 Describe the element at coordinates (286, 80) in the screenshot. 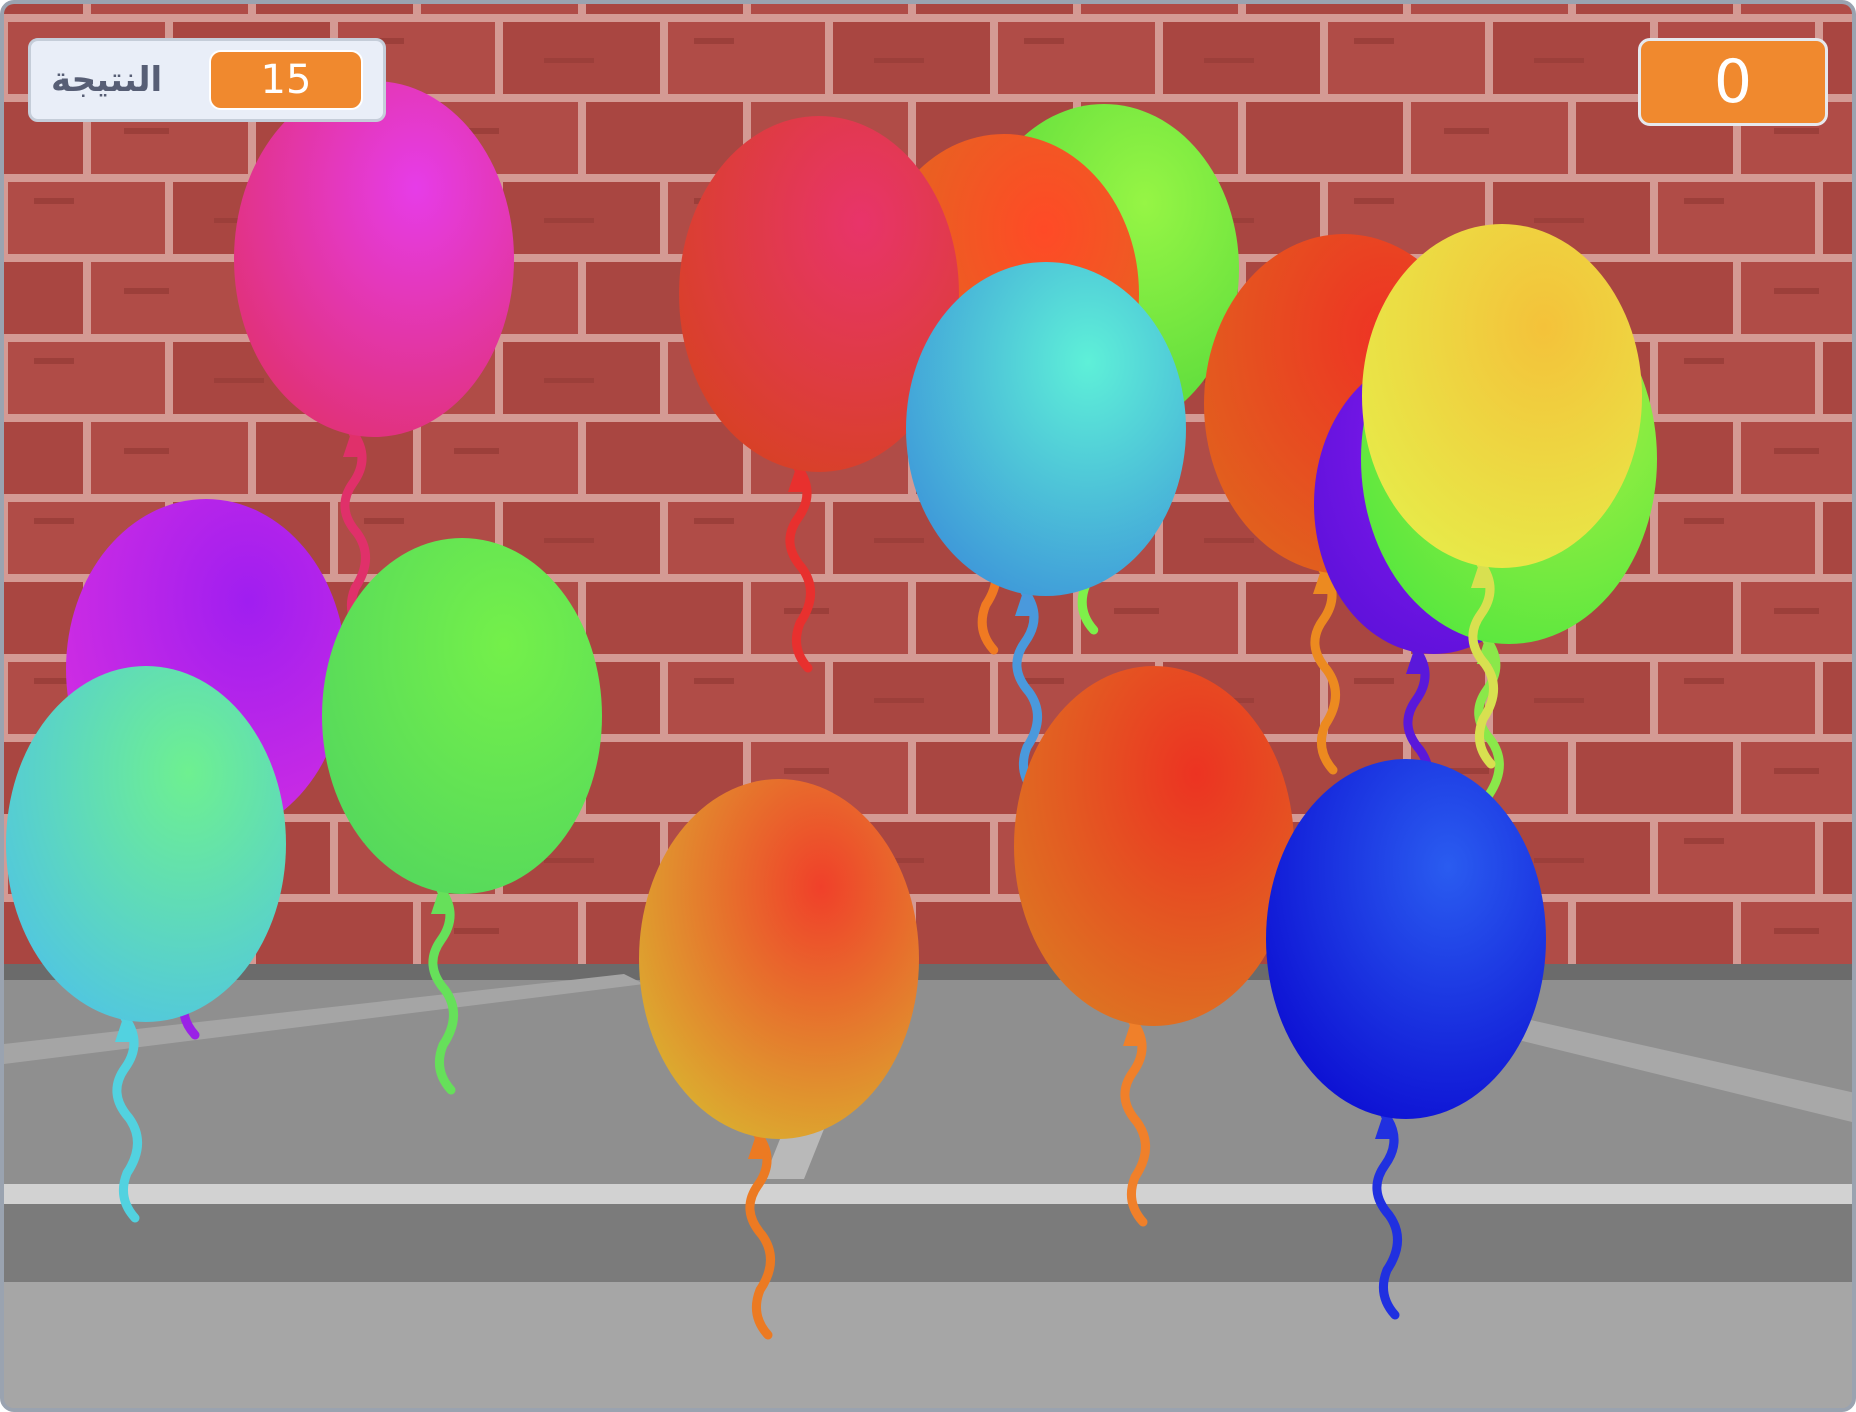

I see `score-value: 15` at that location.